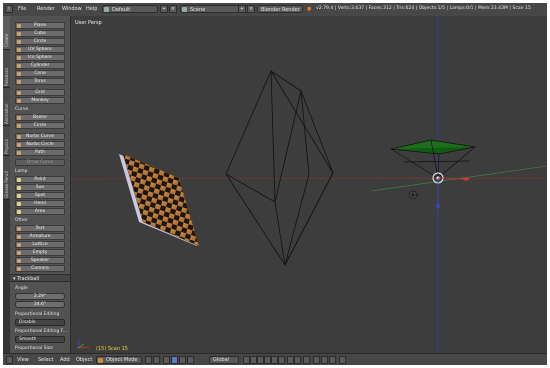 The height and width of the screenshot is (368, 550). What do you see at coordinates (19, 118) in the screenshot?
I see `curve-bezier-icon` at bounding box center [19, 118].